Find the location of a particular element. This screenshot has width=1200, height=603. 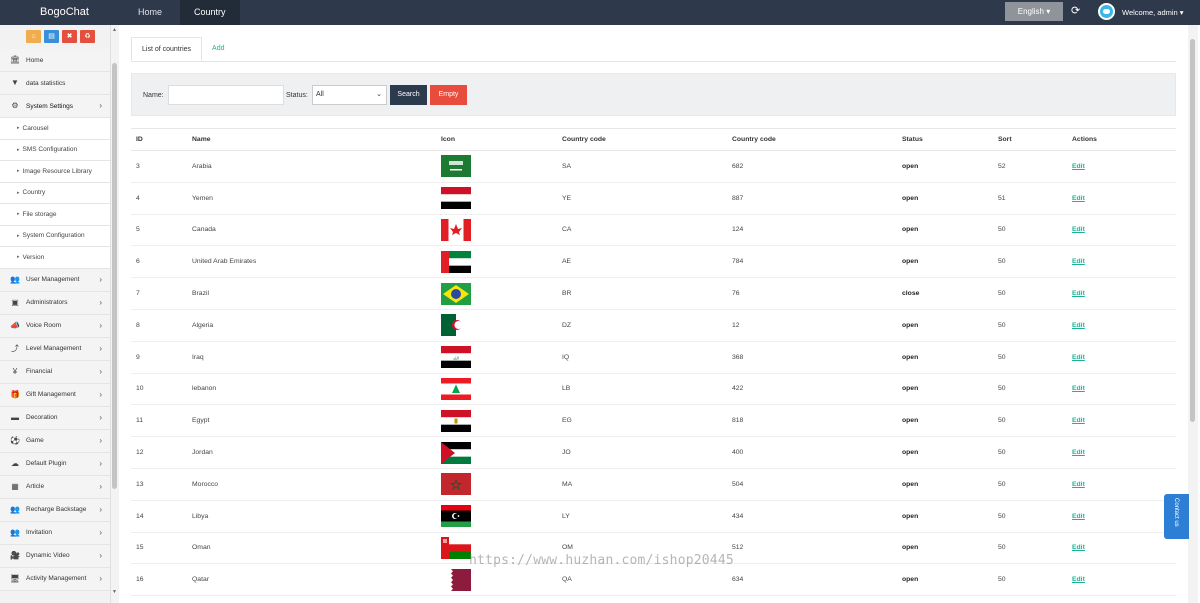

page-scroll-thumb is located at coordinates (1192, 230).